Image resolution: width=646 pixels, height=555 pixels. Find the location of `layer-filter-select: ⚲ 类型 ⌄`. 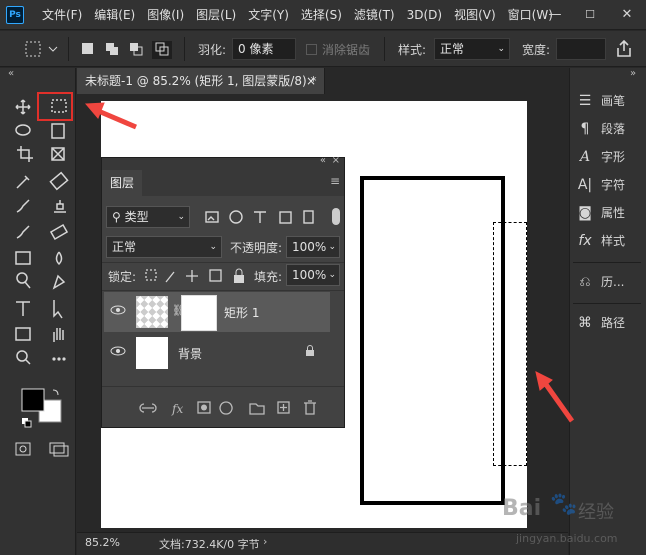

layer-filter-select: ⚲ 类型 ⌄ is located at coordinates (148, 217).